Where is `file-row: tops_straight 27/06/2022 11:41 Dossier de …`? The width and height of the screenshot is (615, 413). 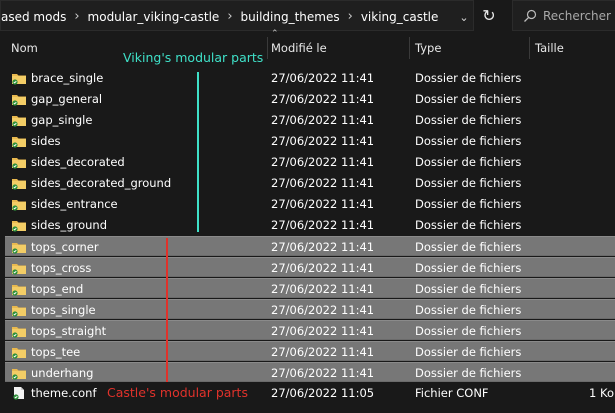 file-row: tops_straight 27/06/2022 11:41 Dossier de … is located at coordinates (310, 330).